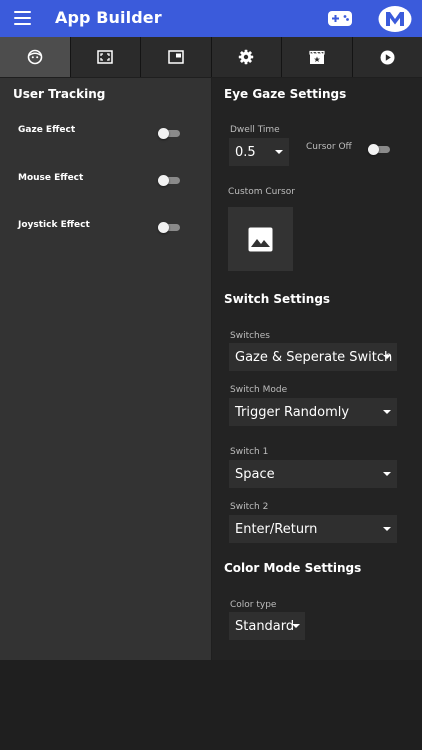 This screenshot has height=750, width=422. Describe the element at coordinates (249, 452) in the screenshot. I see `switch-1-label: Switch 1` at that location.